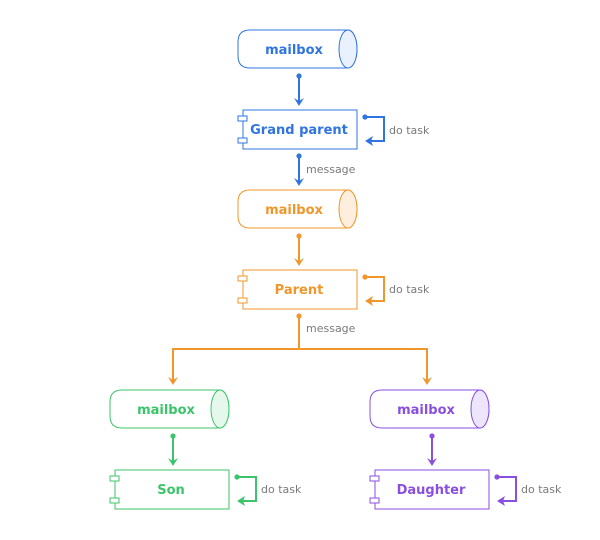  I want to click on grandparent-actor-label: Grand parent, so click(299, 130).